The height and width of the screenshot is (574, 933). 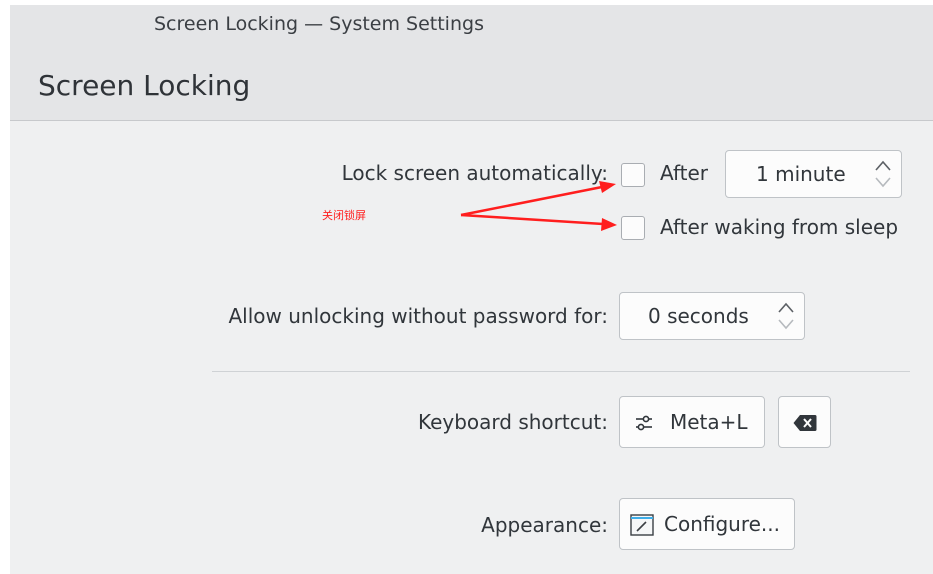 I want to click on lock-after-duration-value: 1 minute, so click(x=801, y=174).